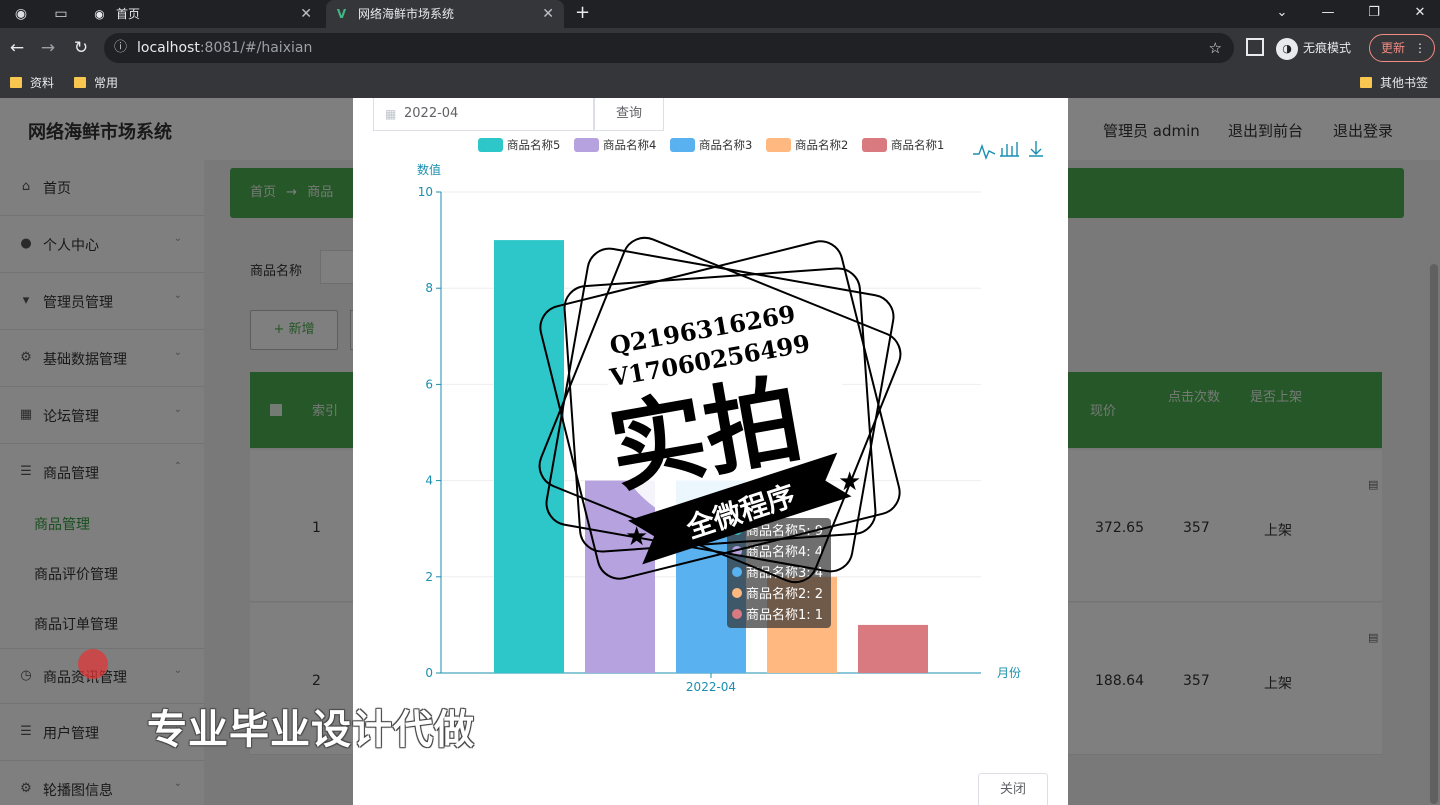  Describe the element at coordinates (1013, 789) in the screenshot. I see `close-button: 关闭` at that location.